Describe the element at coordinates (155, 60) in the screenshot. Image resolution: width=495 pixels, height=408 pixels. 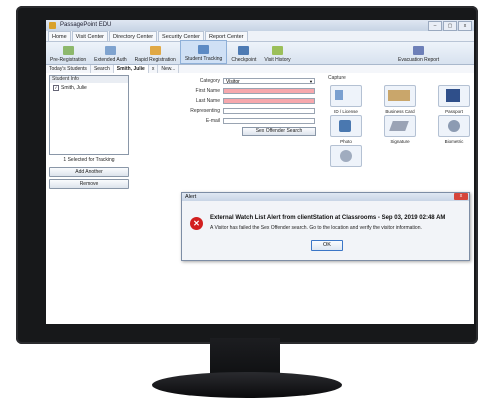
I see `rapid-registration-label: Rapid Registration` at that location.